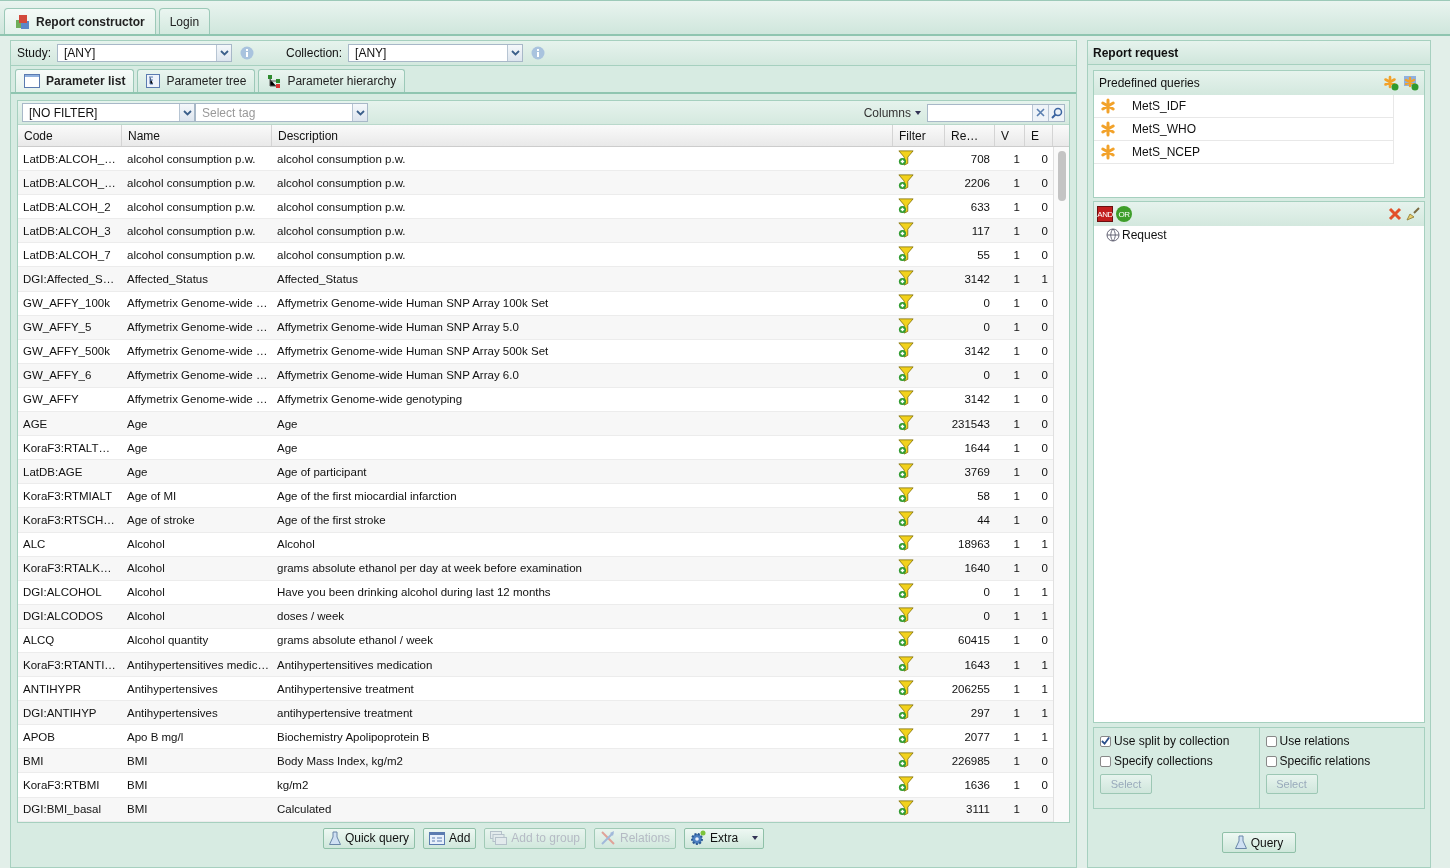 The image size is (1450, 868). I want to click on table-cell-text: grams absolute ethanol / week, so click(355, 640).